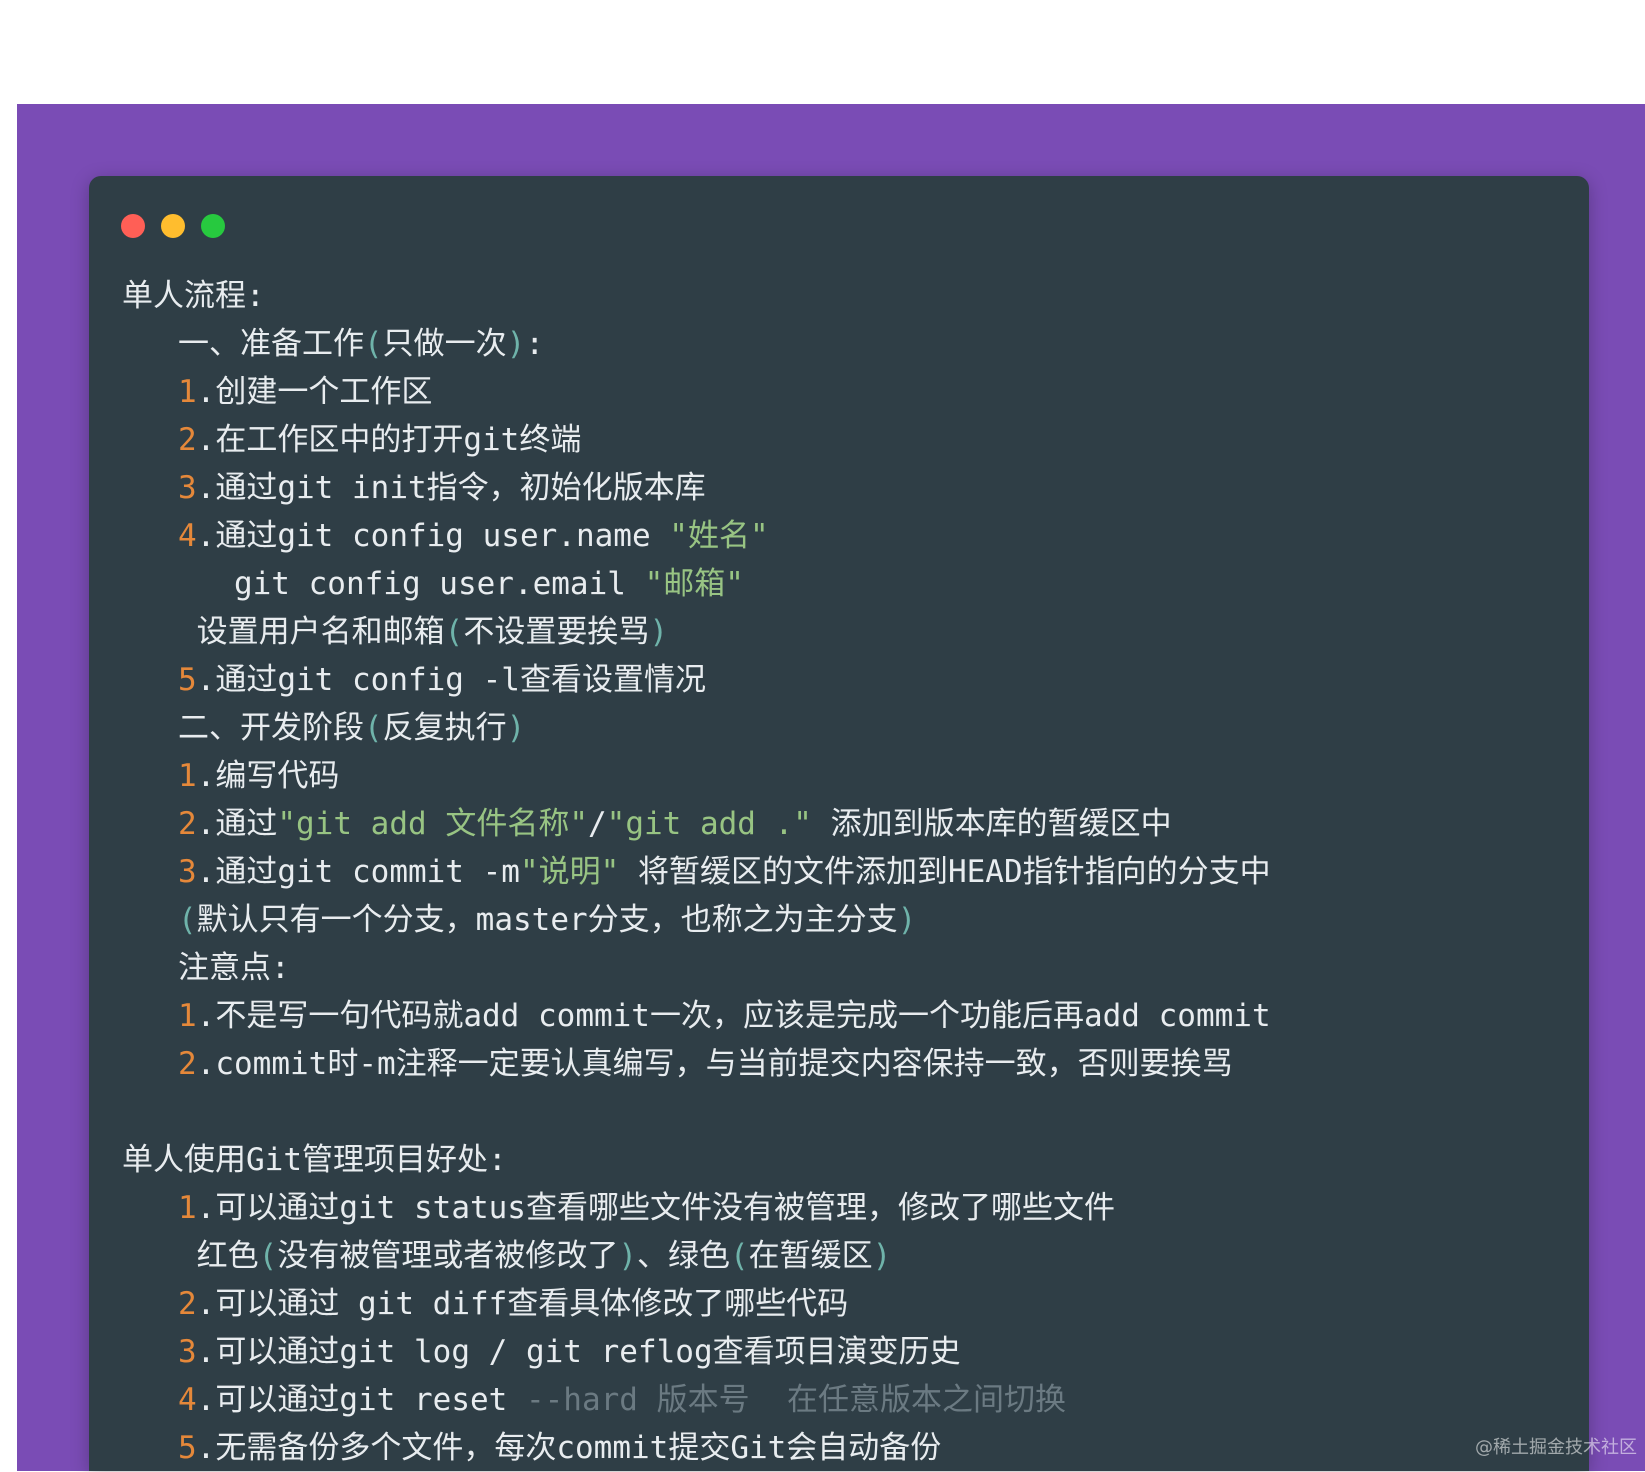 The width and height of the screenshot is (1645, 1472). I want to click on code-line: git config user.email "邮箱", so click(845, 584).